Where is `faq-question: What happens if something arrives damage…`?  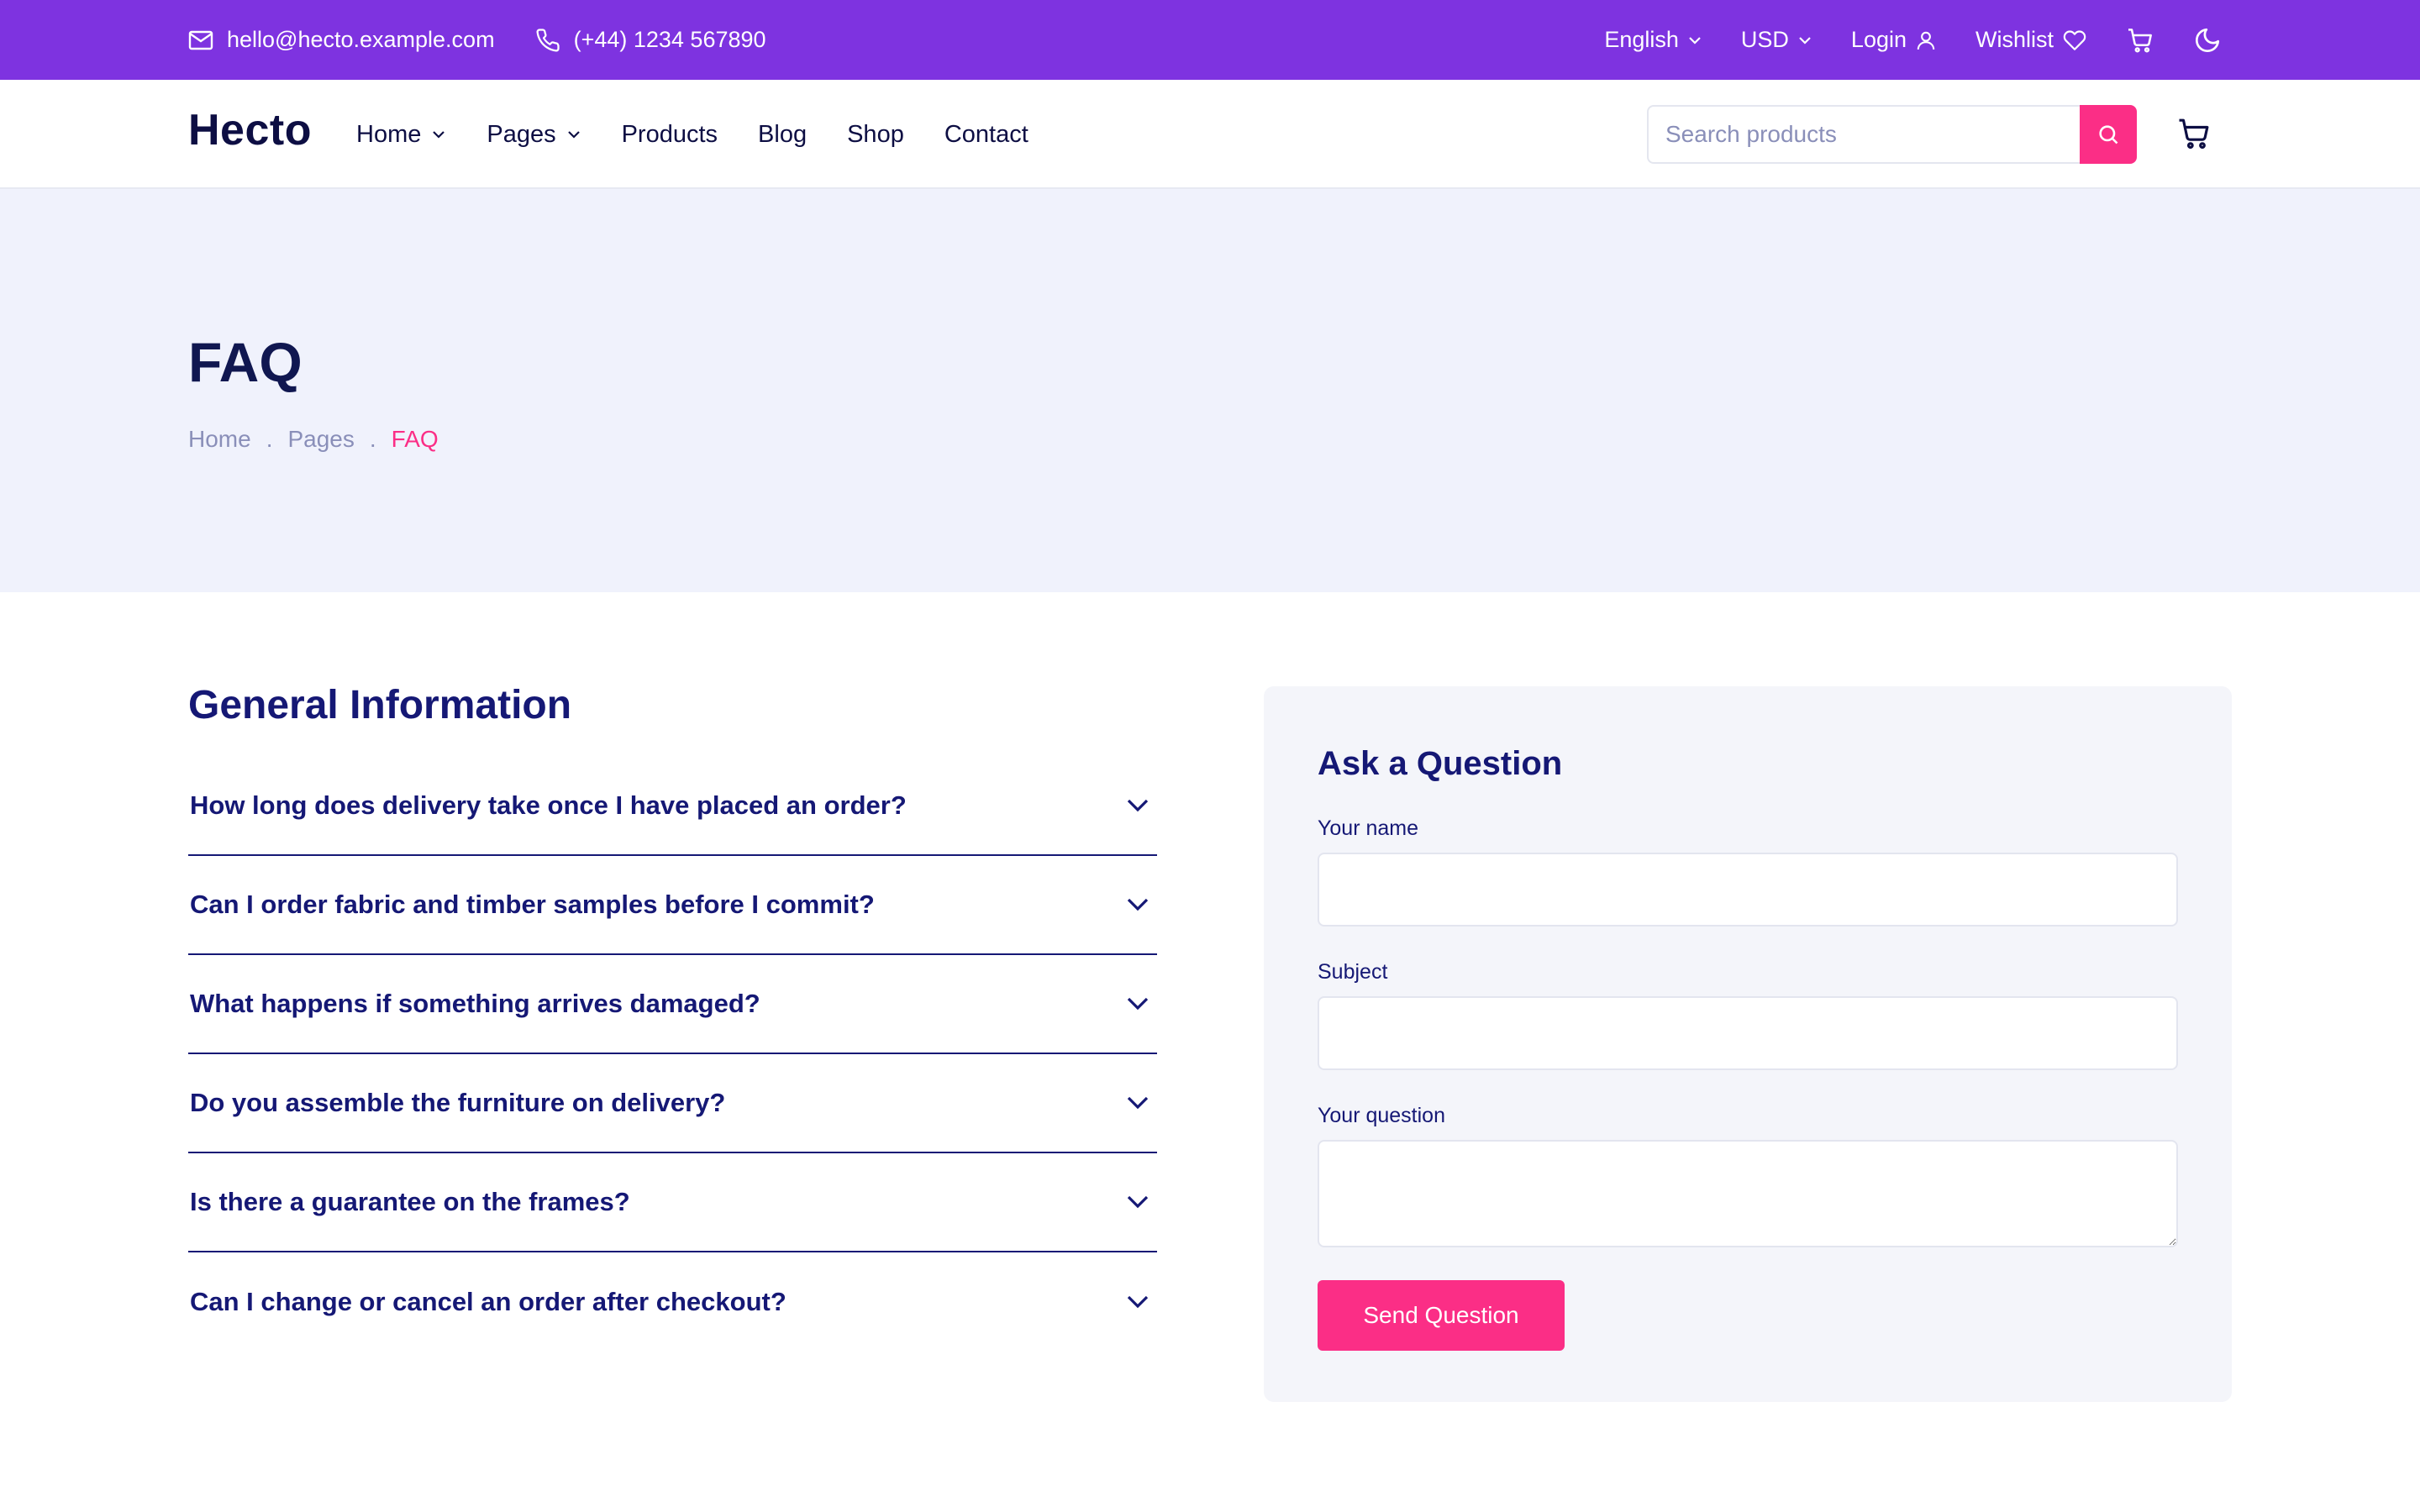 faq-question: What happens if something arrives damage… is located at coordinates (475, 1003).